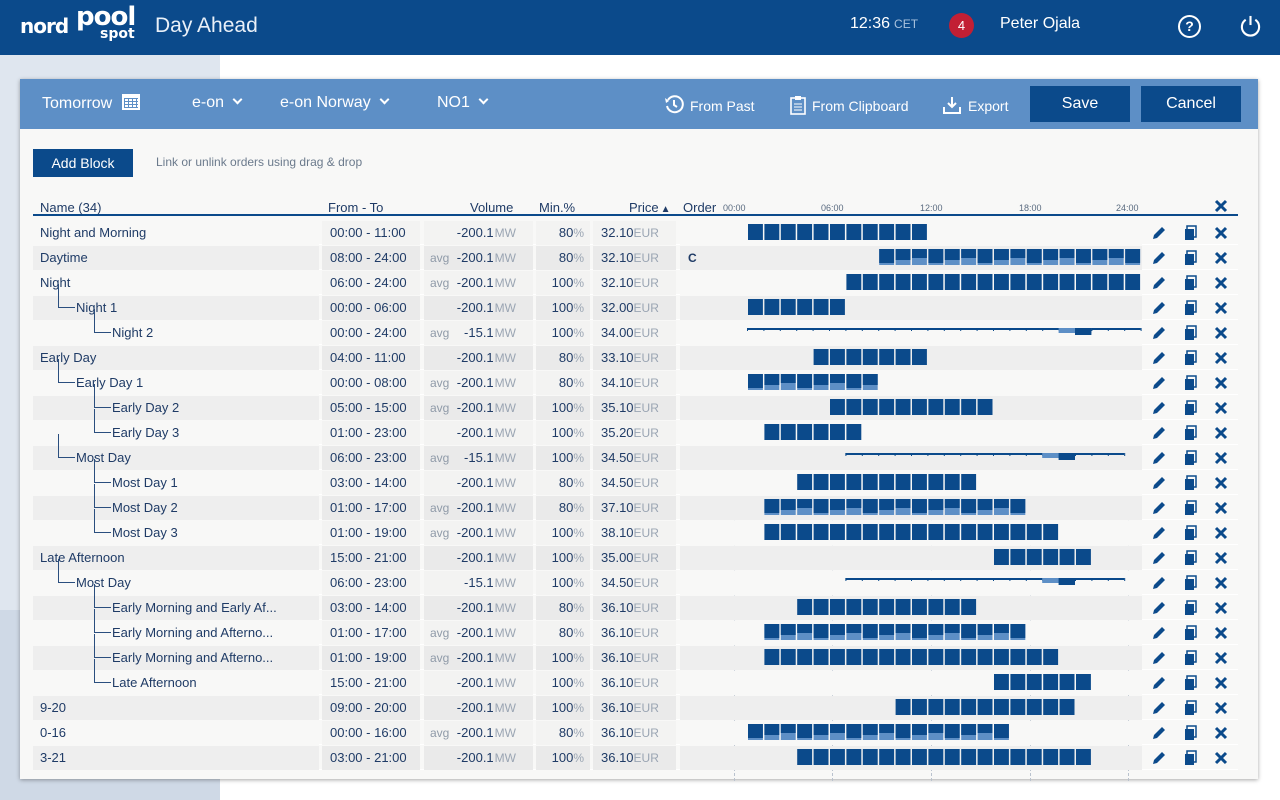  What do you see at coordinates (176, 683) in the screenshot?
I see `row-name: Late Afternoon` at bounding box center [176, 683].